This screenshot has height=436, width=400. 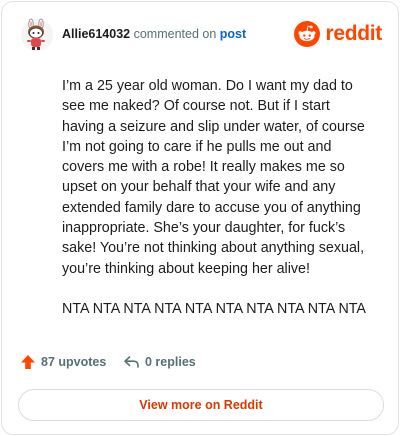 I want to click on upvote-count: 87 upvotes, so click(x=74, y=362).